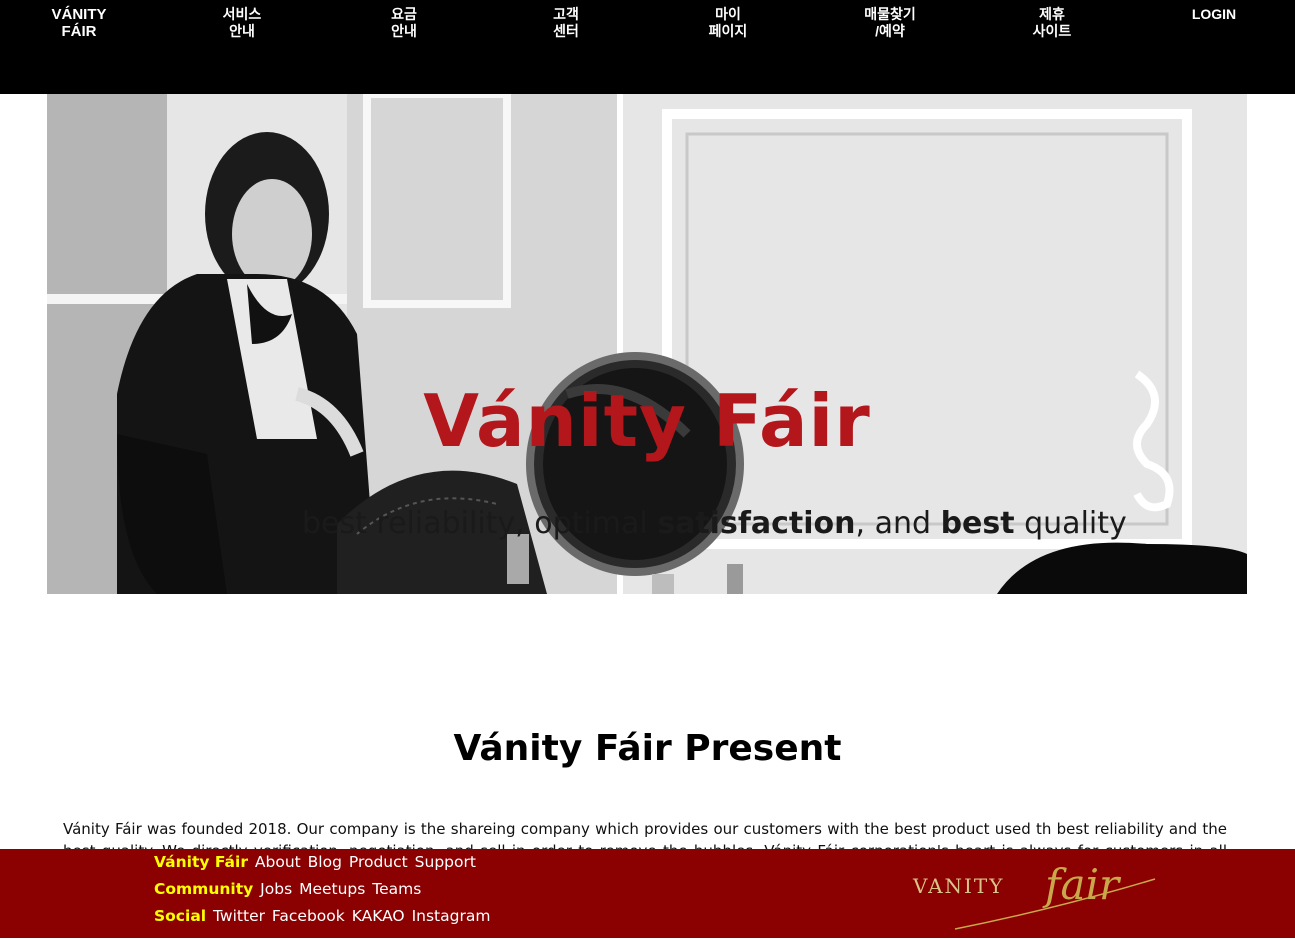 This screenshot has height=939, width=1295. I want to click on footer-link-twitter: Twitter, so click(239, 916).